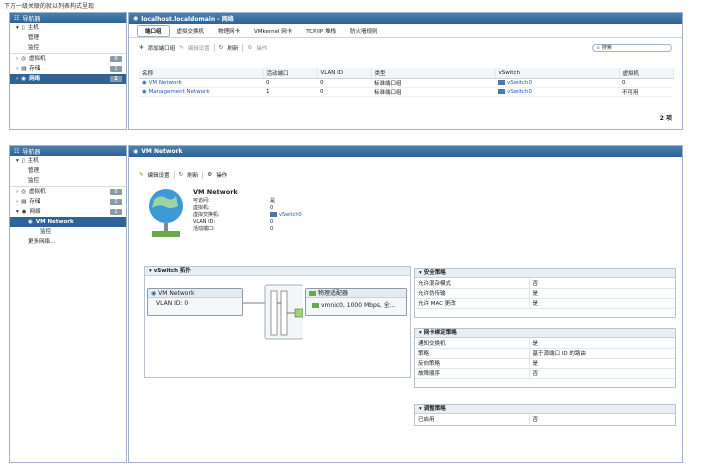 The height and width of the screenshot is (475, 701). I want to click on col-type: 类型, so click(433, 73).